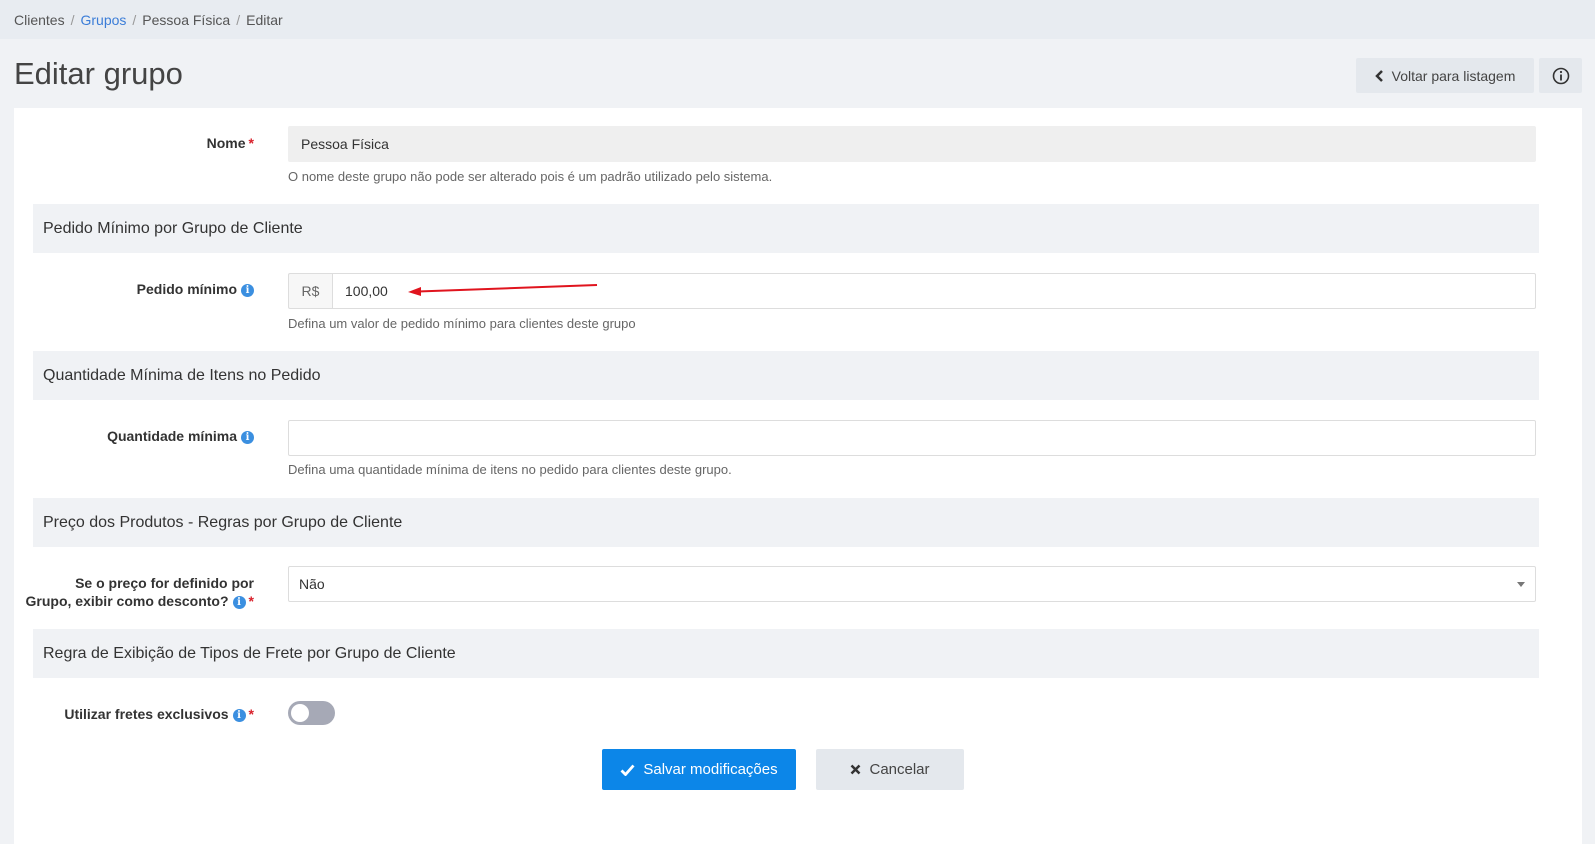 This screenshot has height=844, width=1595. I want to click on cancel-button: Cancelar, so click(890, 769).